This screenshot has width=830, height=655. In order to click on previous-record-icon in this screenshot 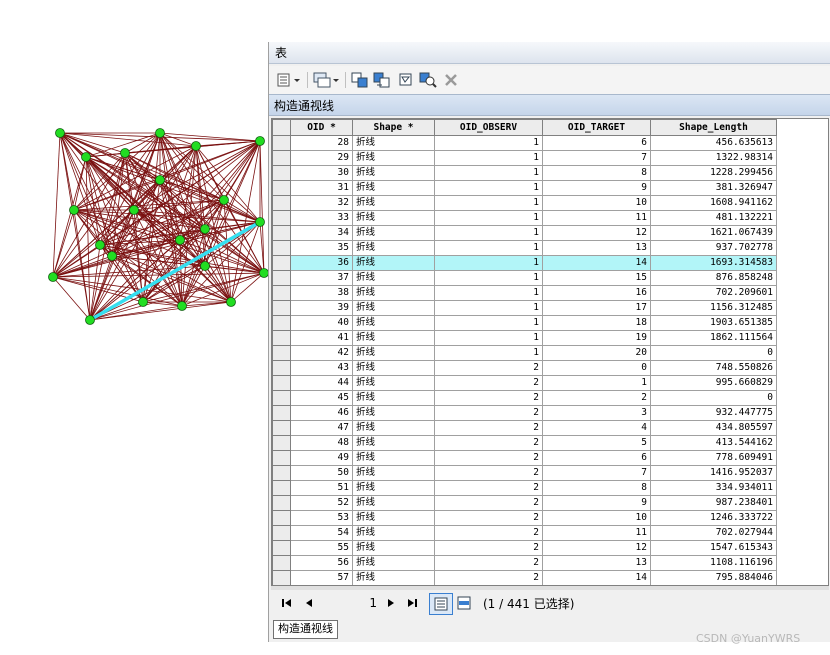, I will do `click(309, 603)`.